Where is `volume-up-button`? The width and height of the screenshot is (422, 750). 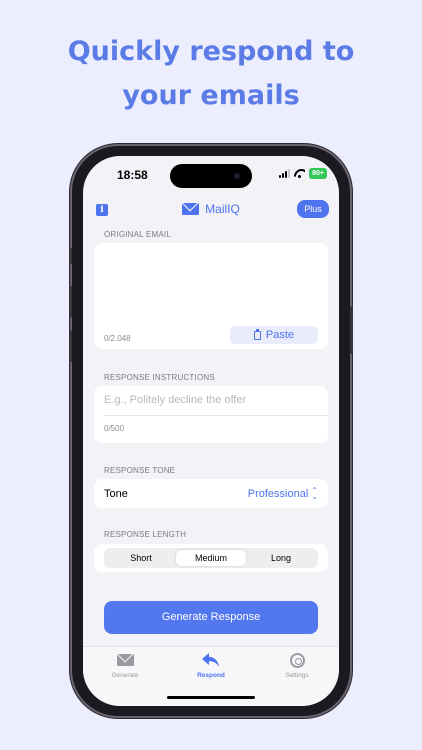 volume-up-button is located at coordinates (70, 302).